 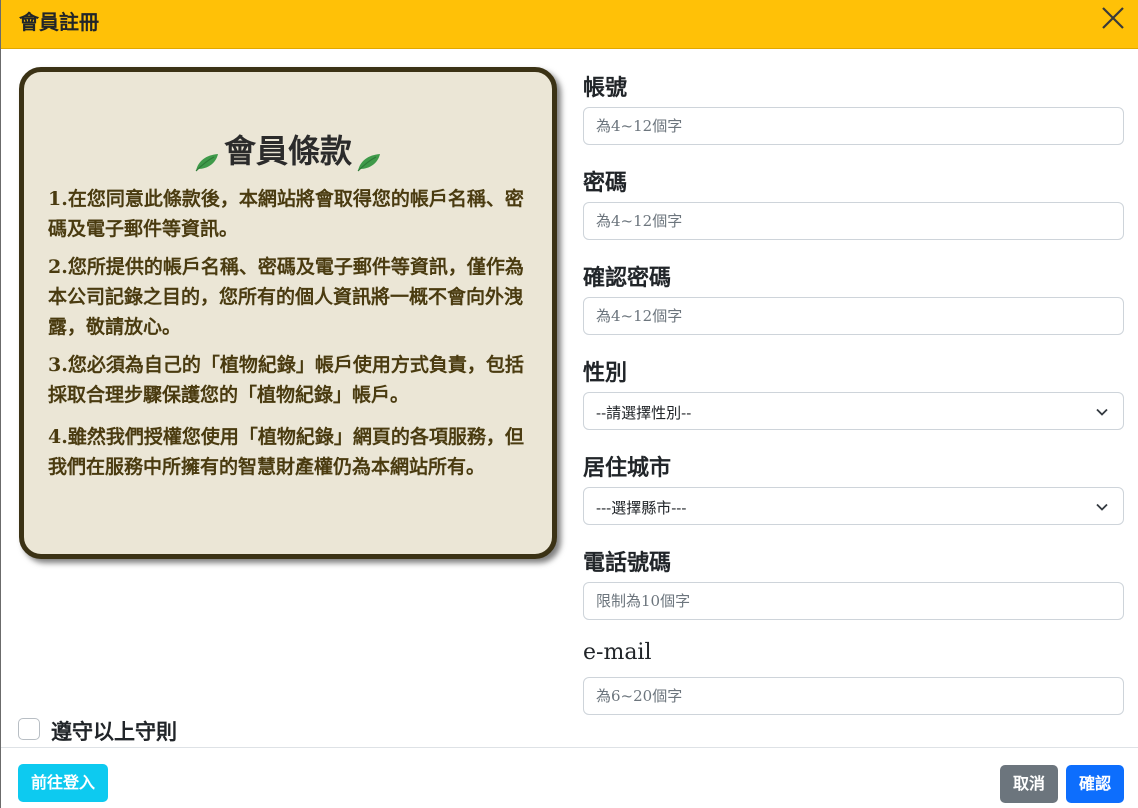 What do you see at coordinates (853, 411) in the screenshot?
I see `gender-select: --請選擇性別--` at bounding box center [853, 411].